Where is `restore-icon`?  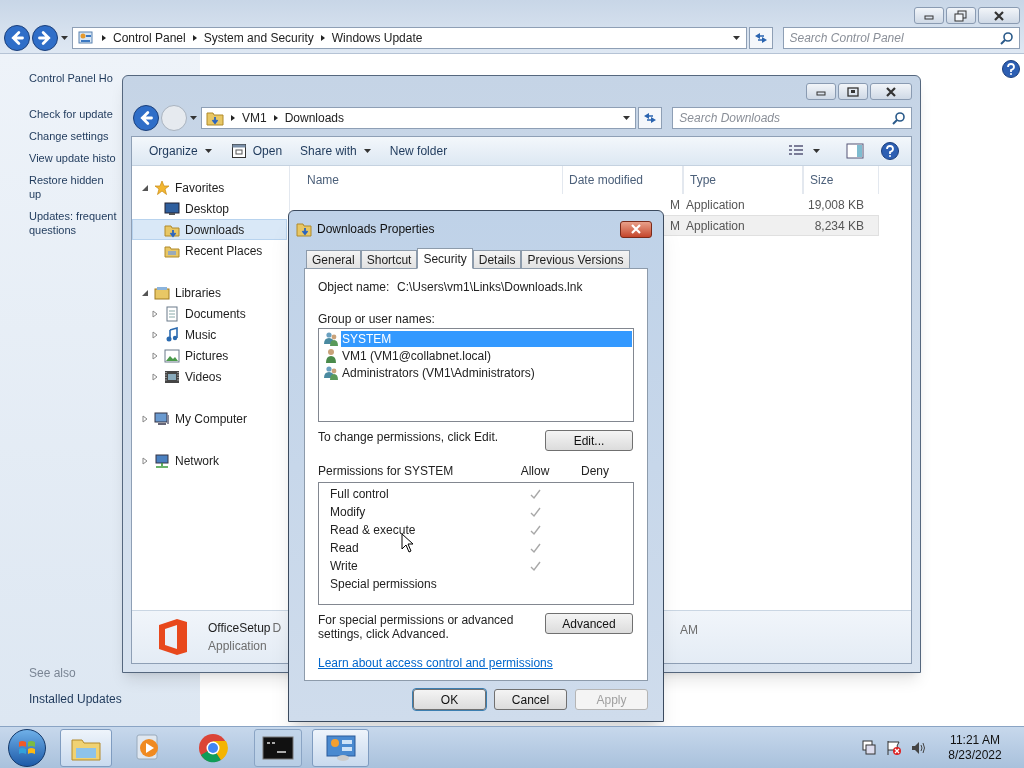
restore-icon is located at coordinates (961, 15).